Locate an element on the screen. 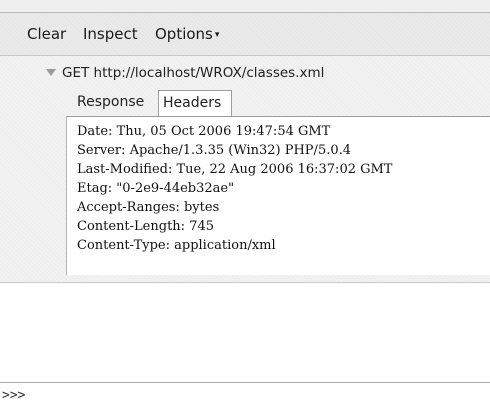  header-line-content-type: Content-Type: application/xml is located at coordinates (176, 245).